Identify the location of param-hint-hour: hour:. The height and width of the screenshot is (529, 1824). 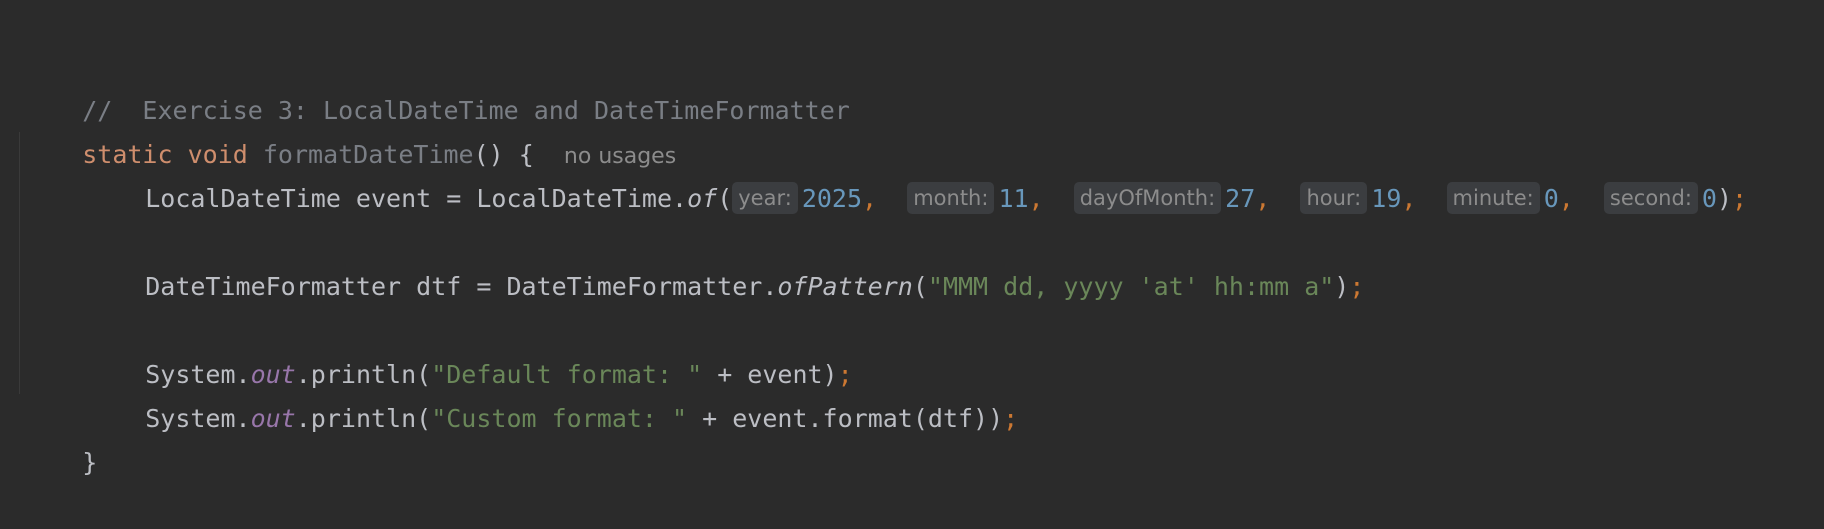
(1334, 198).